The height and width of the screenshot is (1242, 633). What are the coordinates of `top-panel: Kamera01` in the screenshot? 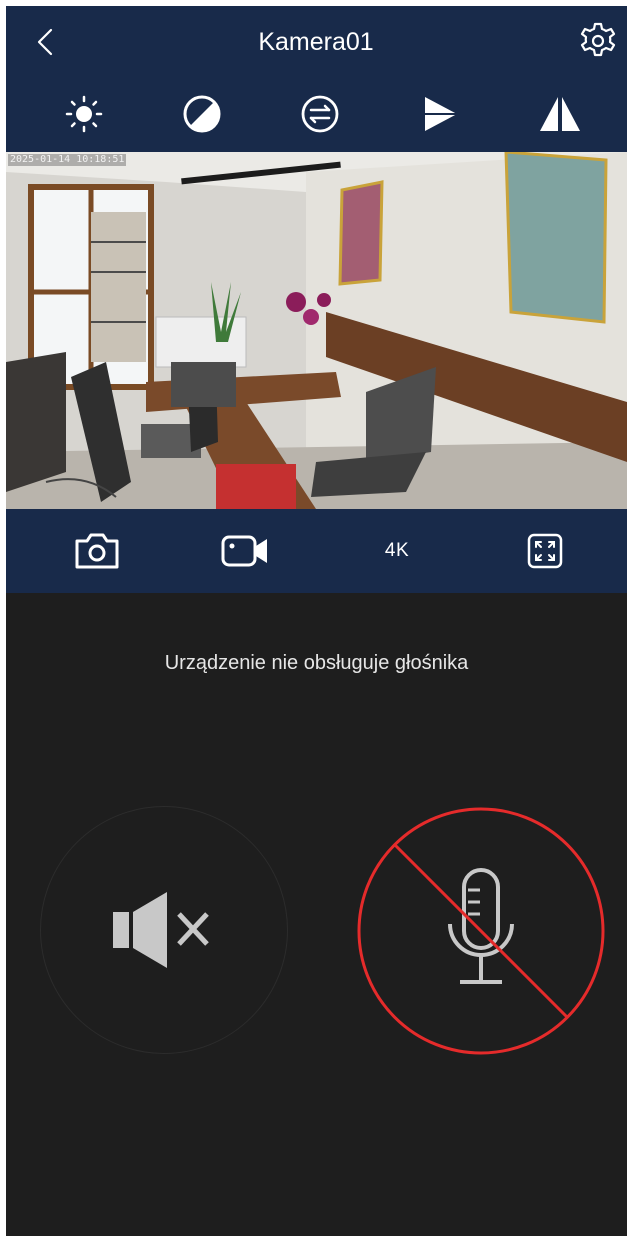 It's located at (316, 79).